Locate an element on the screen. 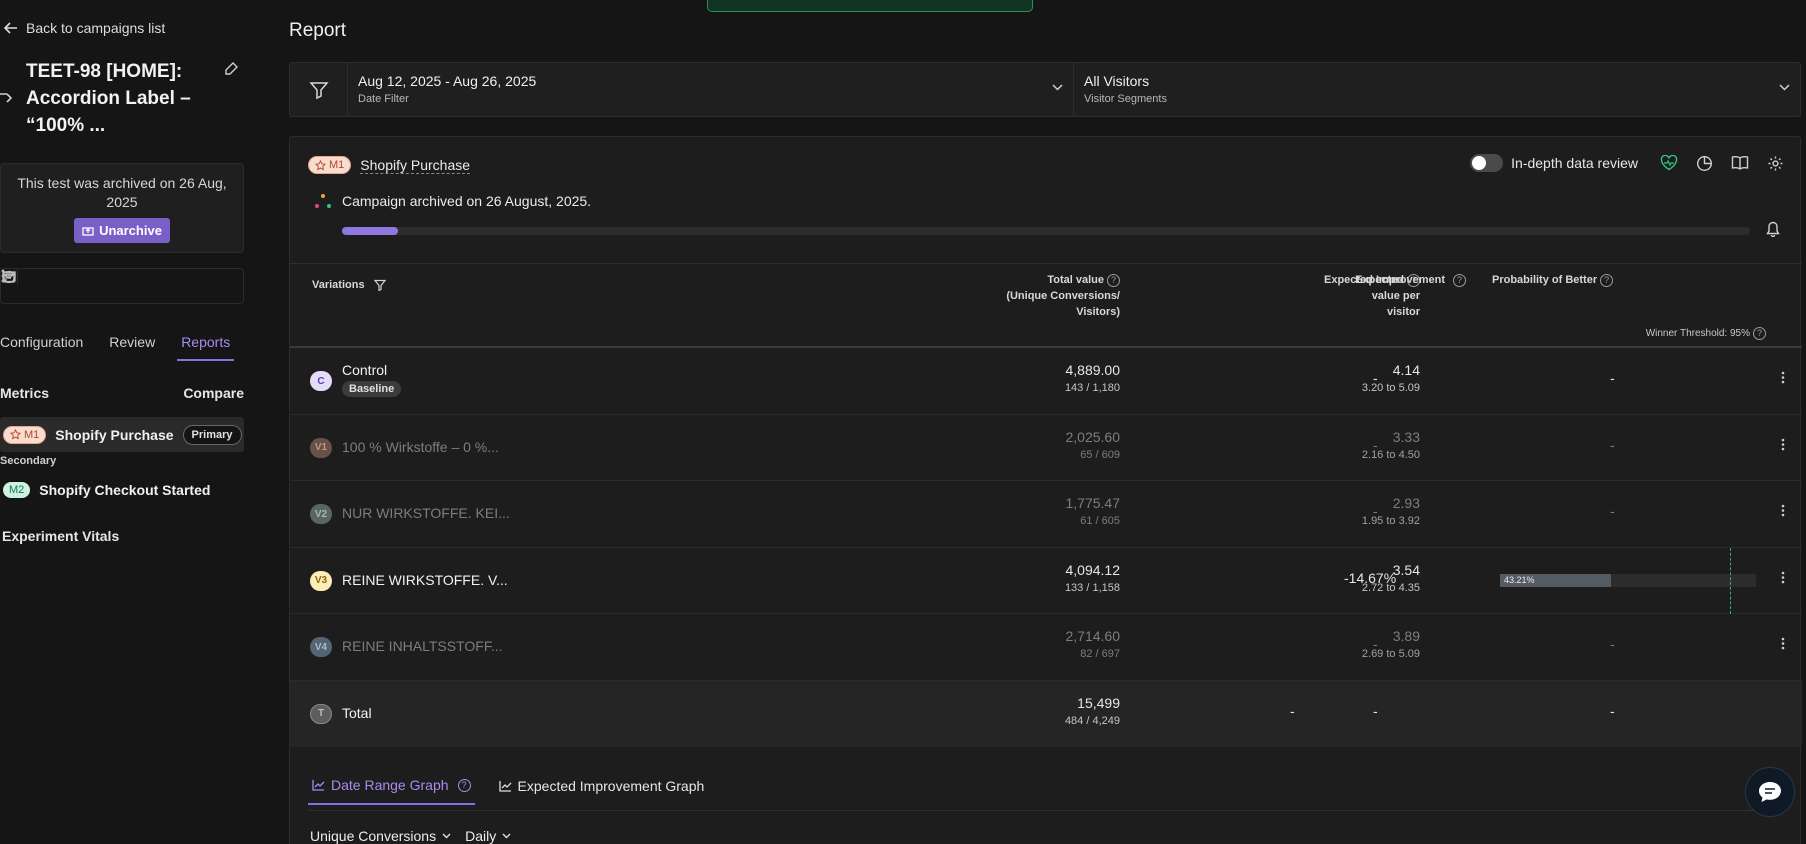 The width and height of the screenshot is (1806, 844). tab-review: Review is located at coordinates (132, 347).